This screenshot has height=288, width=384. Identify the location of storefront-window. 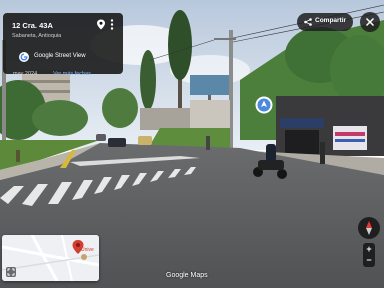
(302, 142).